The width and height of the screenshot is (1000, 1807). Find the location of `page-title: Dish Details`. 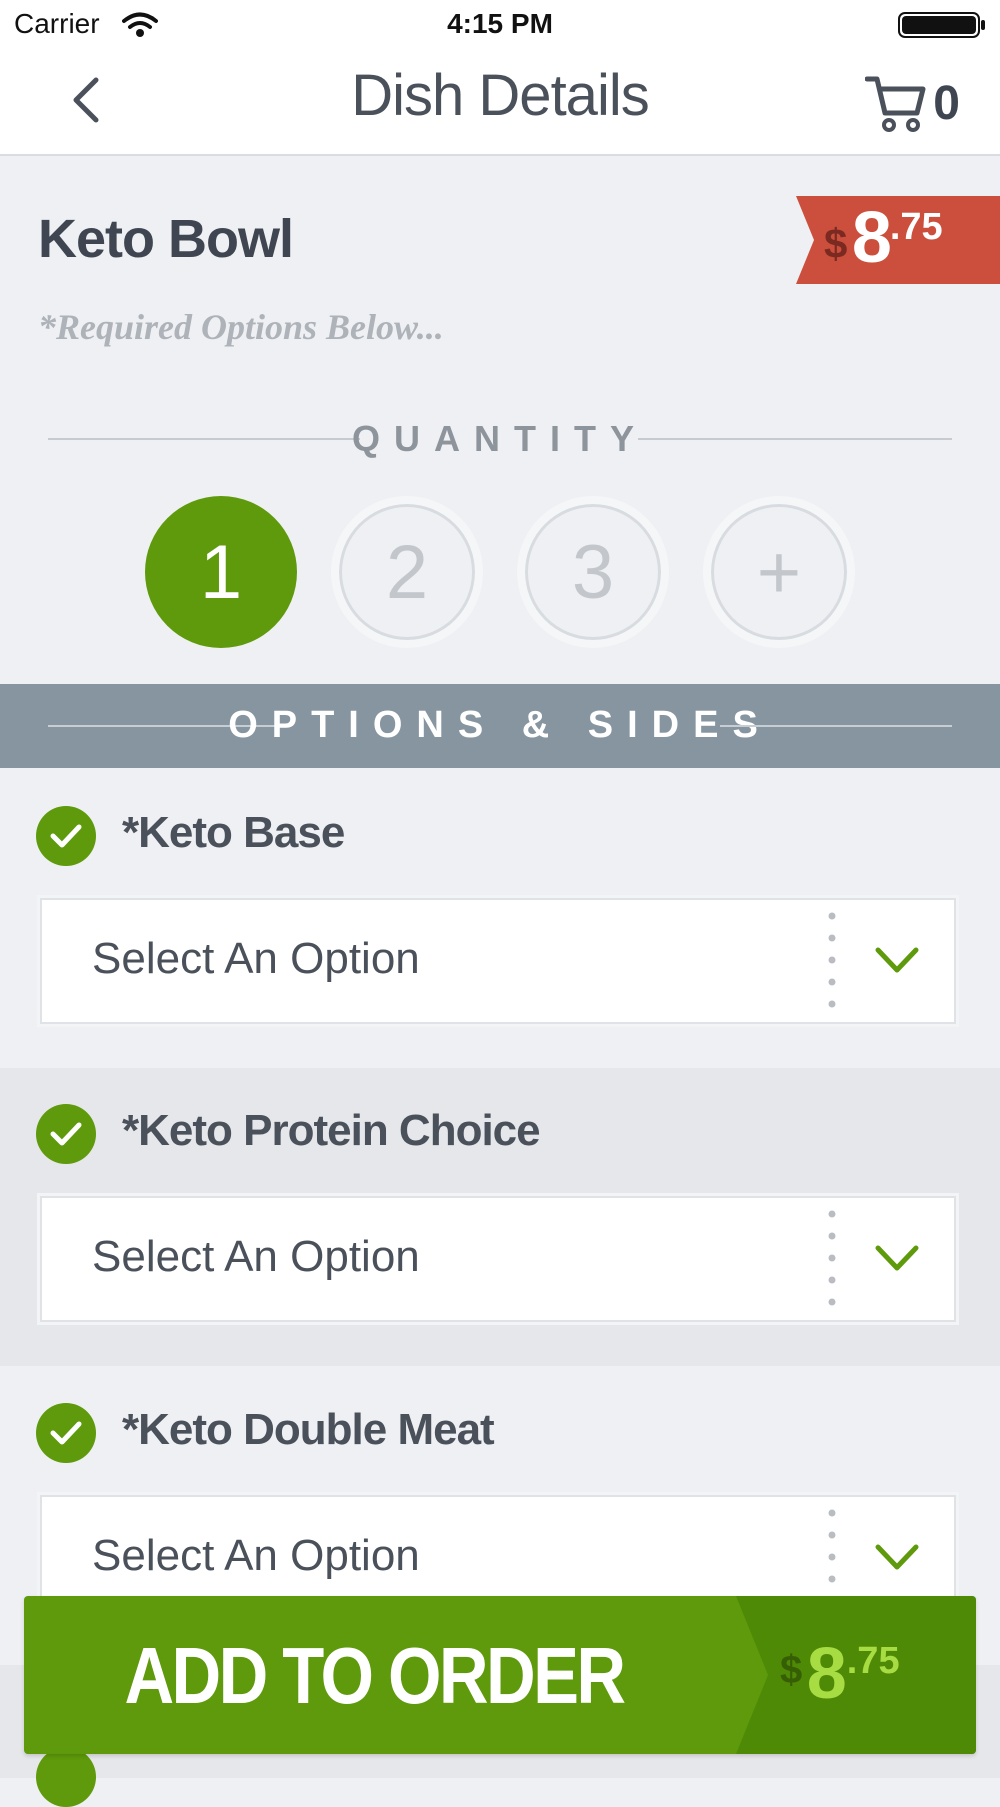

page-title: Dish Details is located at coordinates (500, 95).